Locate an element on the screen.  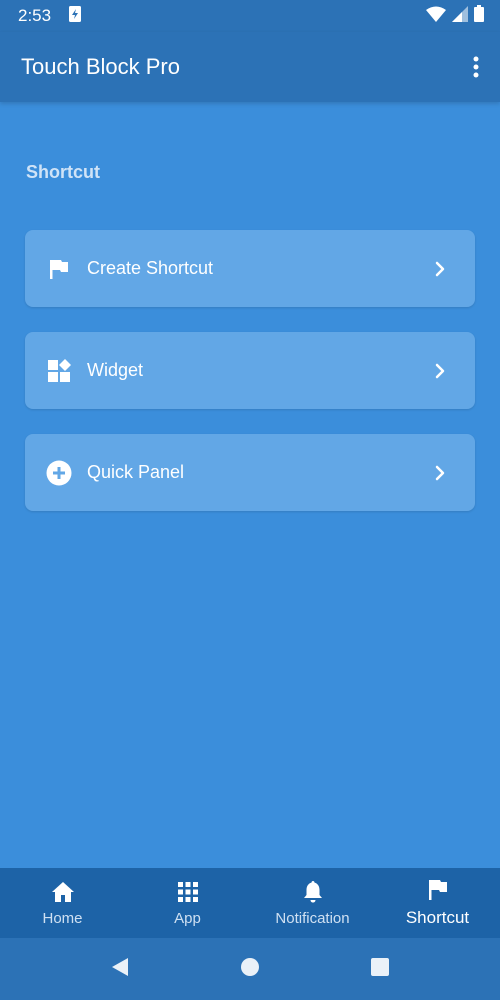
nav-item-shortcut: Shortcut is located at coordinates (437, 903).